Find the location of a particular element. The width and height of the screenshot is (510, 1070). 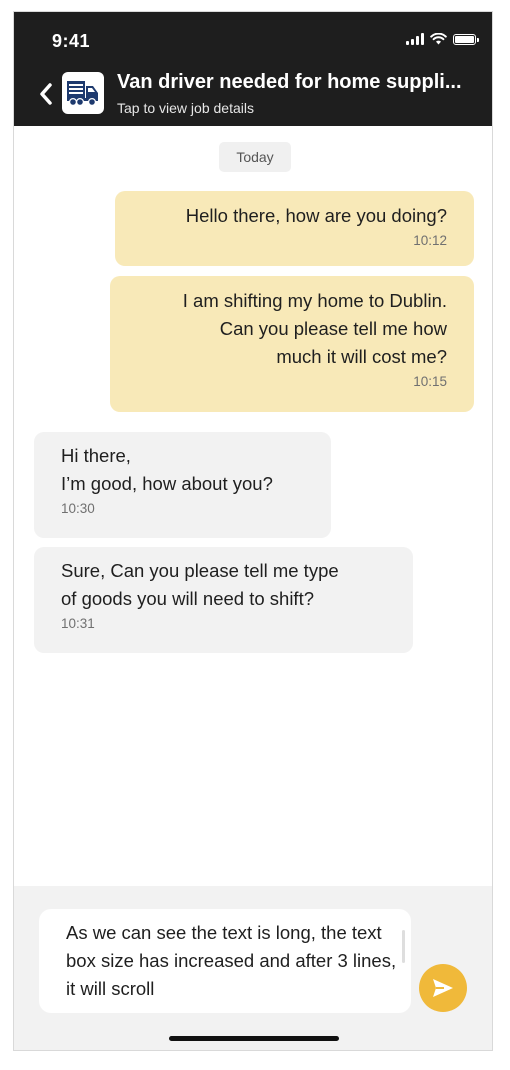

signal-icon is located at coordinates (415, 39).